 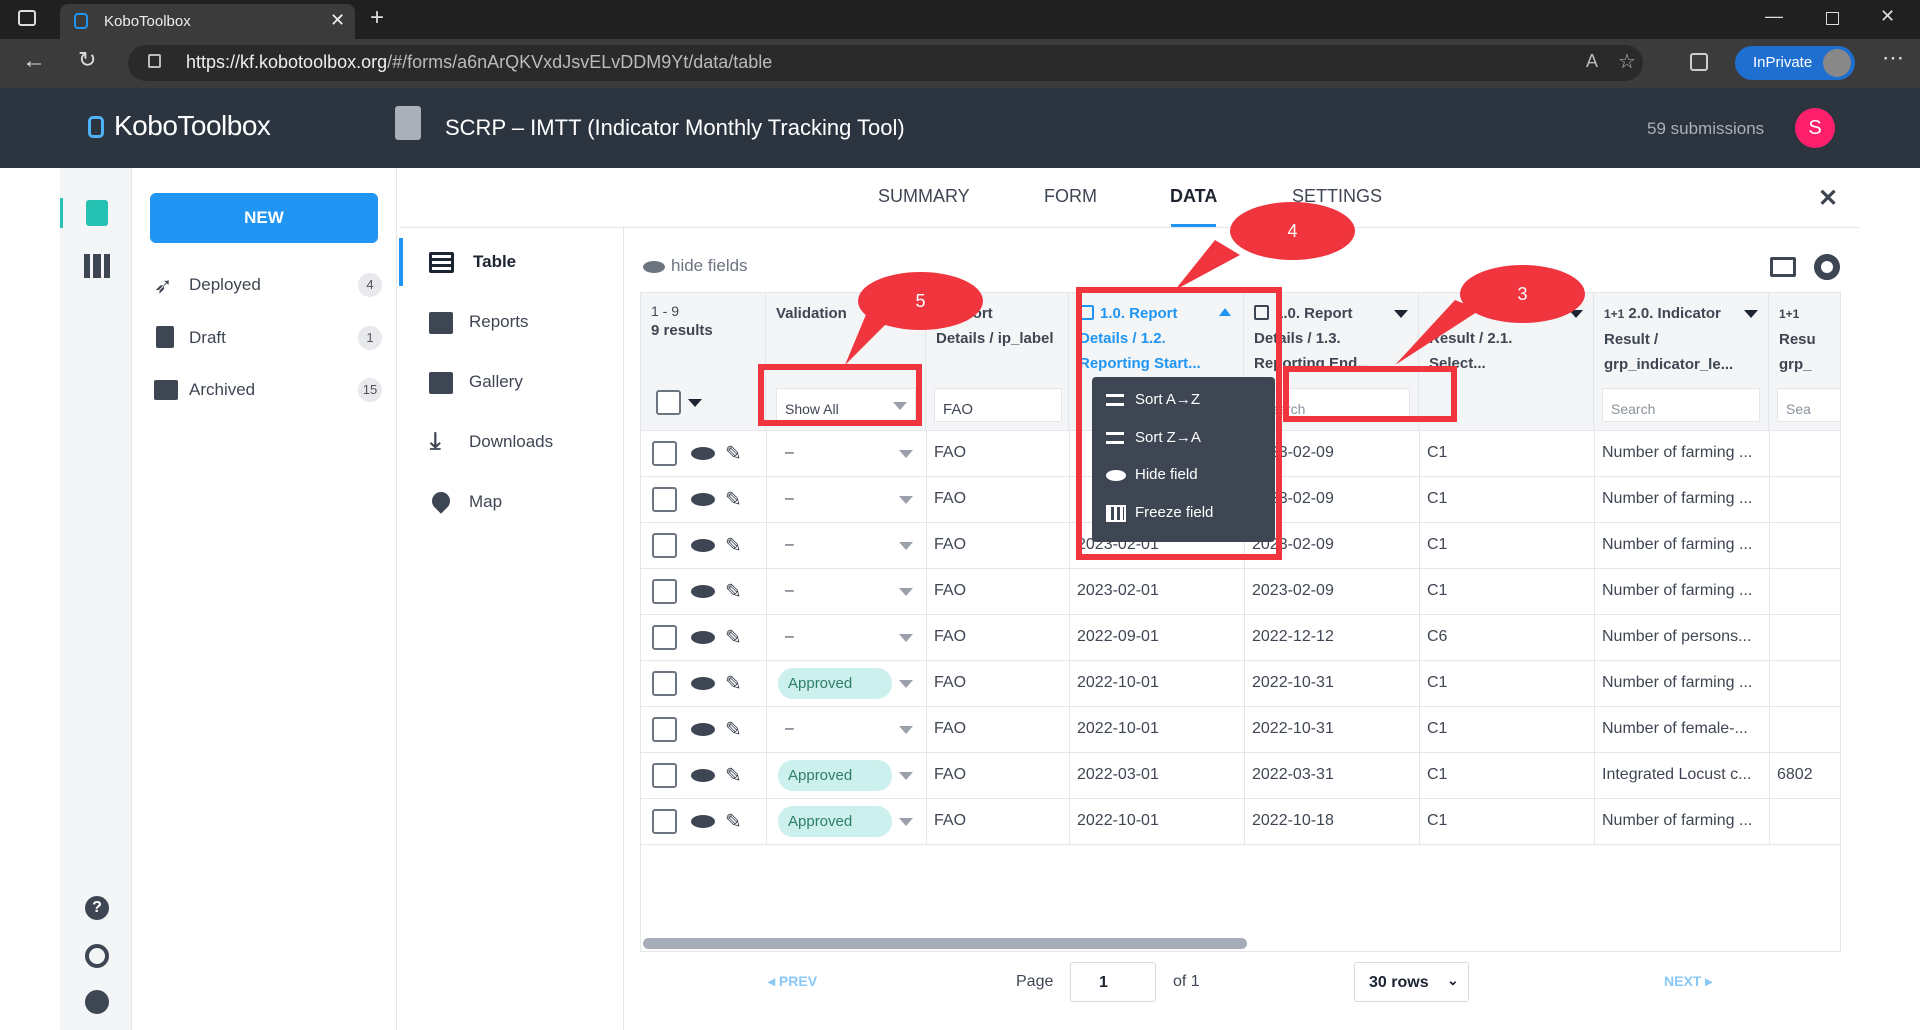 What do you see at coordinates (1292, 231) in the screenshot?
I see `annotation-bubble-4: 4` at bounding box center [1292, 231].